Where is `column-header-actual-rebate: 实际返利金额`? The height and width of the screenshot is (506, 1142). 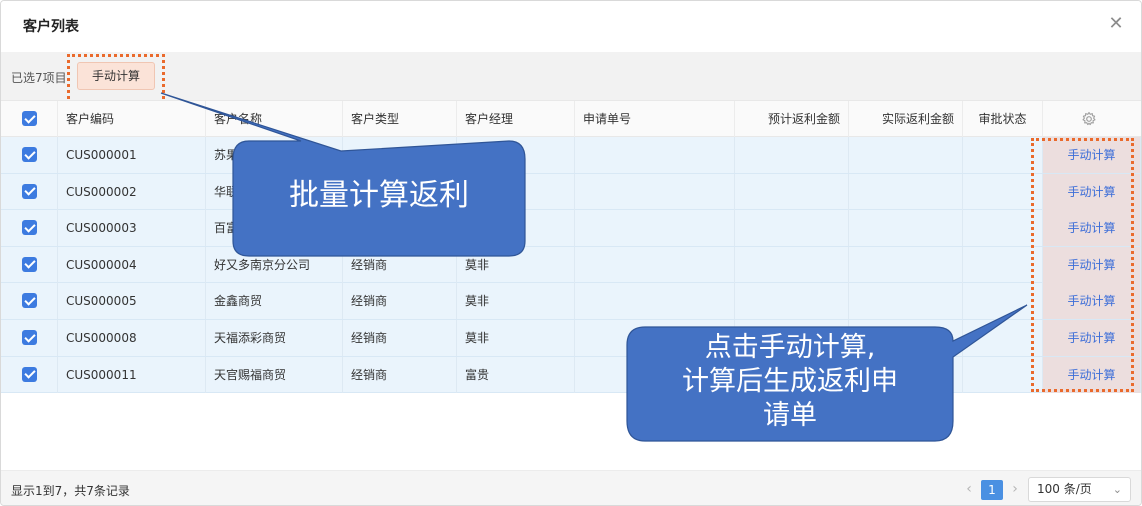
column-header-actual-rebate: 实际返利金额 is located at coordinates (906, 119).